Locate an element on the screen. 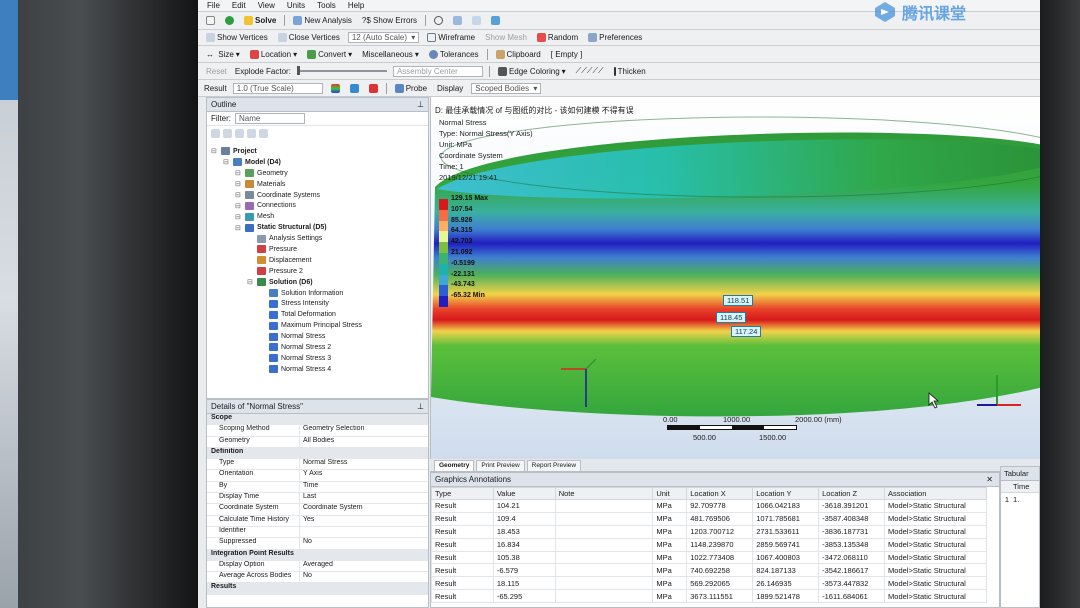 The width and height of the screenshot is (1080, 608). menu-units: Units is located at coordinates (296, 5).